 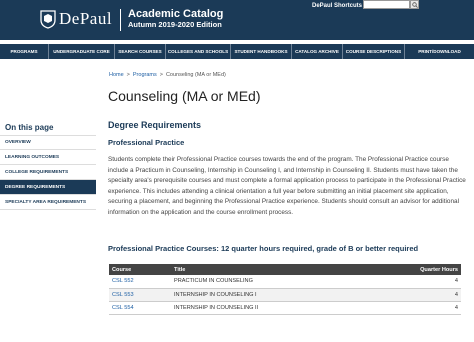 What do you see at coordinates (155, 125) in the screenshot?
I see `section-heading: Degree Requirements` at bounding box center [155, 125].